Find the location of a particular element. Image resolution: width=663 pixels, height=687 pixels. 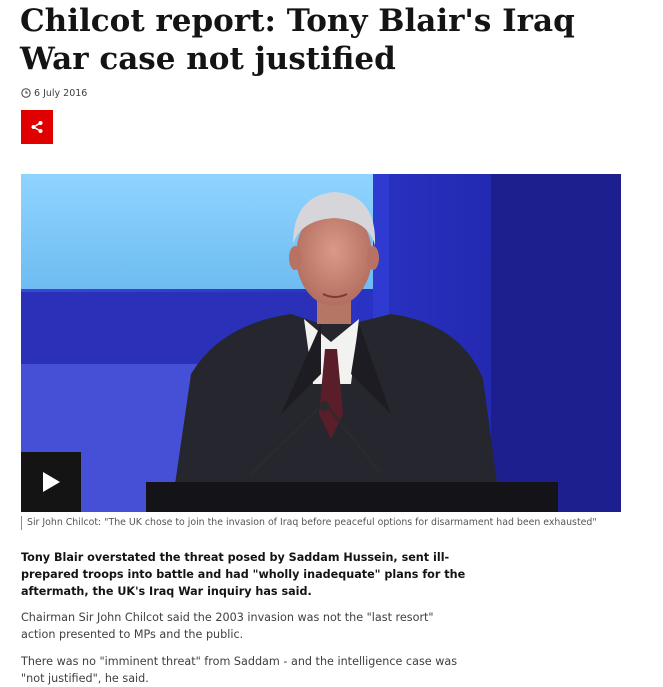

play-icon is located at coordinates (51, 482).